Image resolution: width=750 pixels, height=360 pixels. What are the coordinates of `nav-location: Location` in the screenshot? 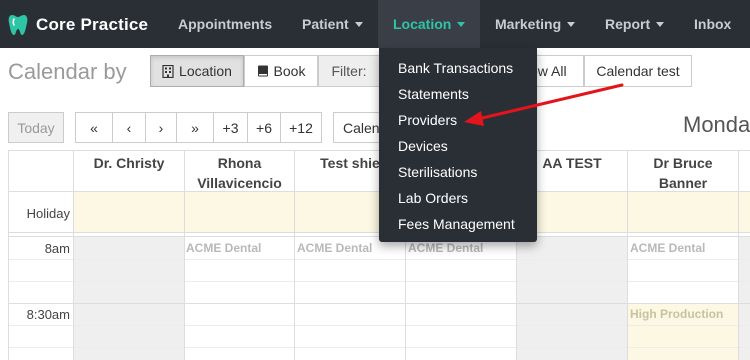 It's located at (429, 24).